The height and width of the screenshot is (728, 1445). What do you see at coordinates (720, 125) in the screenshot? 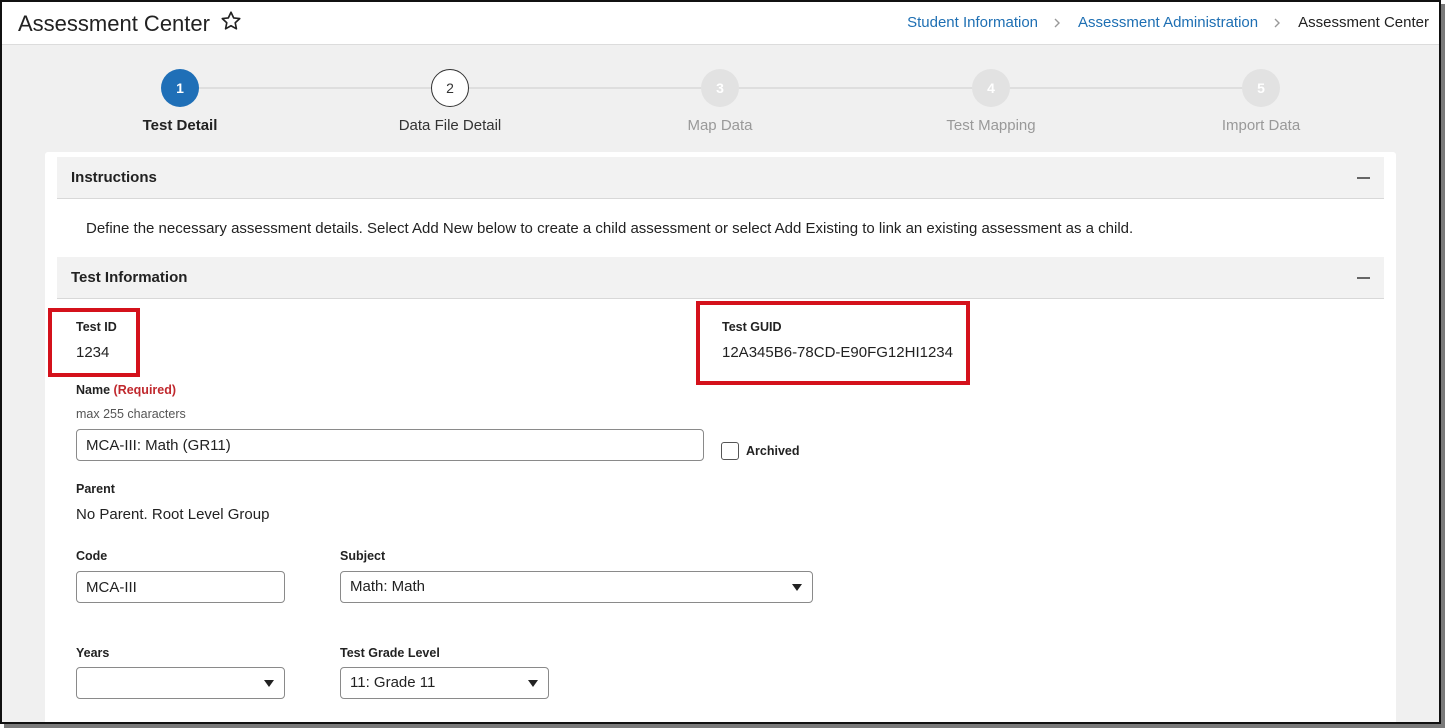
I see `step-label: Map Data` at bounding box center [720, 125].